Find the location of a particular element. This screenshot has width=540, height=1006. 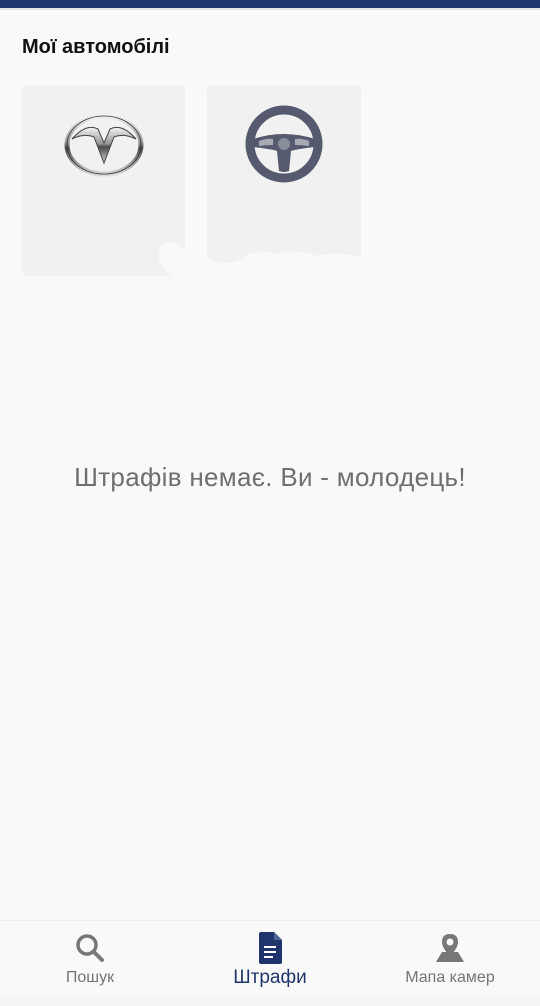

section-title-my-cars: Мої автомобілі is located at coordinates (96, 47).